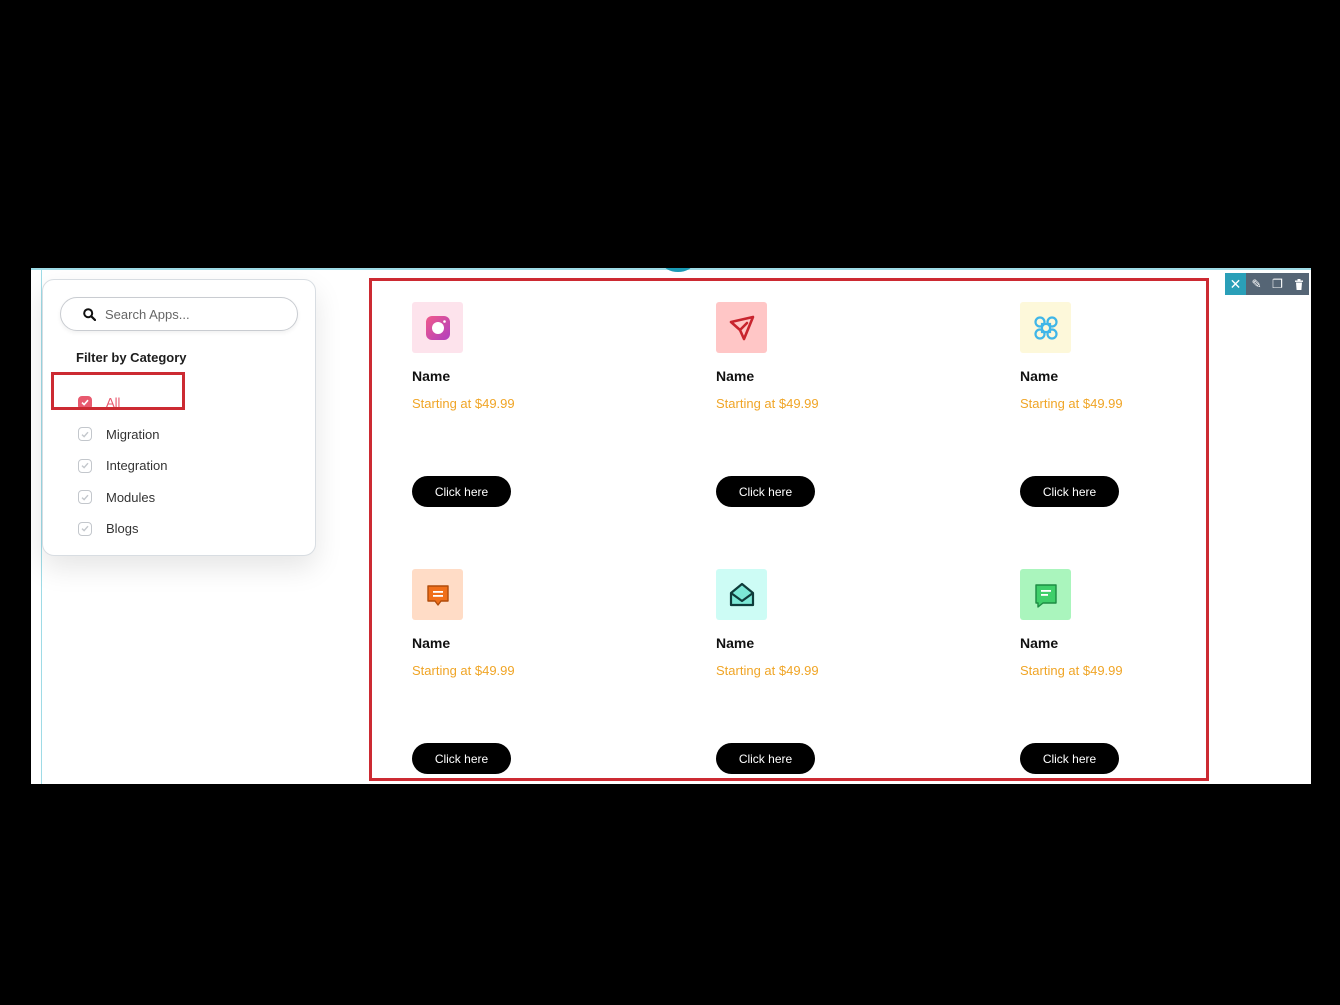  I want to click on category-label: Blogs, so click(122, 529).